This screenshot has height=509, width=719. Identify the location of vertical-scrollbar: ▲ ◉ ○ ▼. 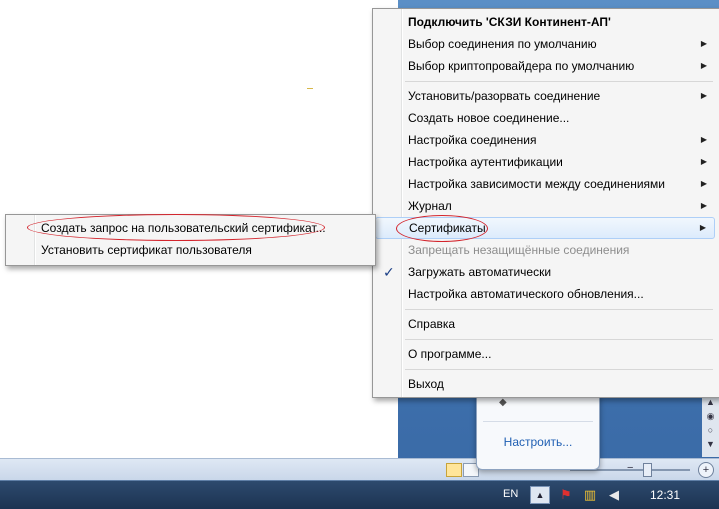
(710, 426).